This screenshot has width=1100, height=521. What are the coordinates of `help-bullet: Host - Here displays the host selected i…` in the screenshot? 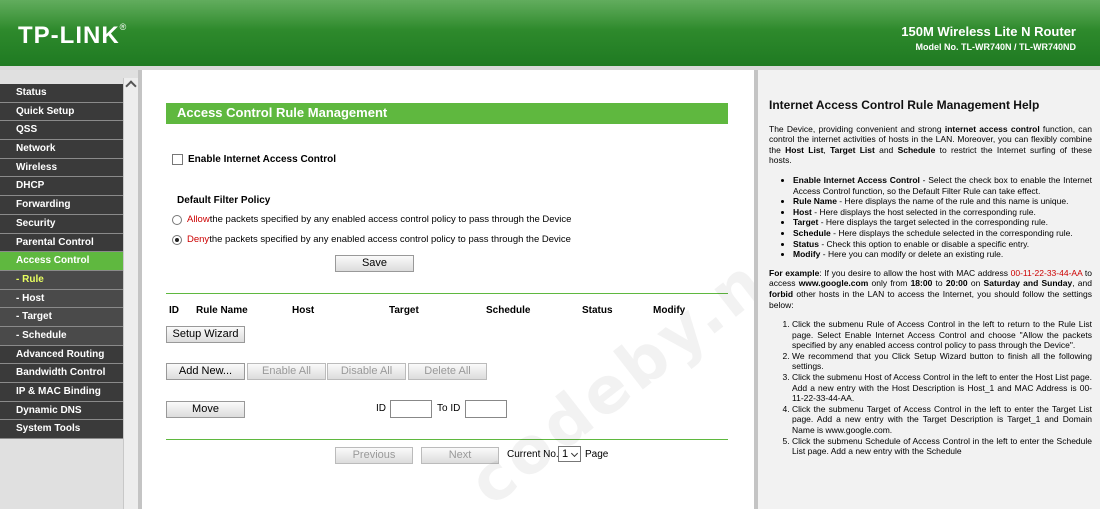 It's located at (942, 212).